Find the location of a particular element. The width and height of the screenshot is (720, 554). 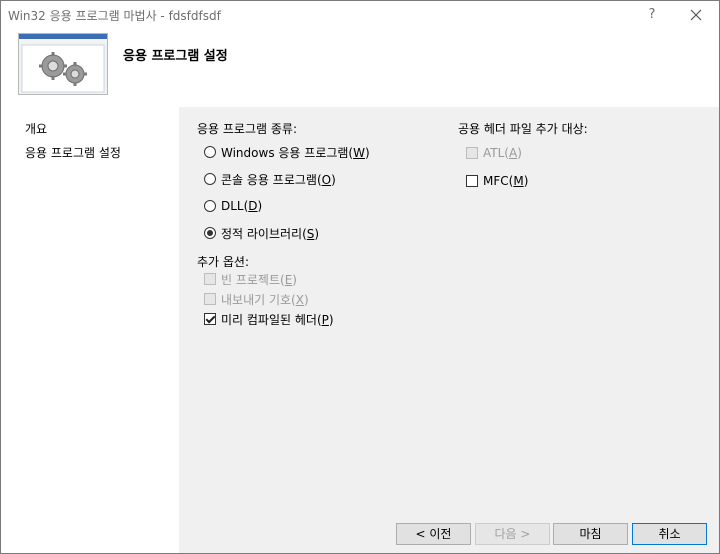

common-headers-label: 공용 헤더 파일 추가 대상: is located at coordinates (523, 129).